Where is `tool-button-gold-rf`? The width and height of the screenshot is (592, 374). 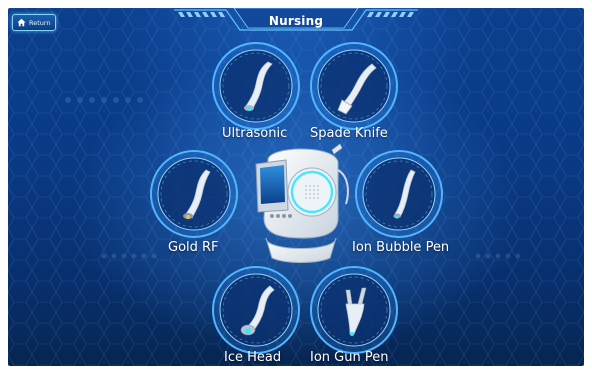
tool-button-gold-rf is located at coordinates (194, 194).